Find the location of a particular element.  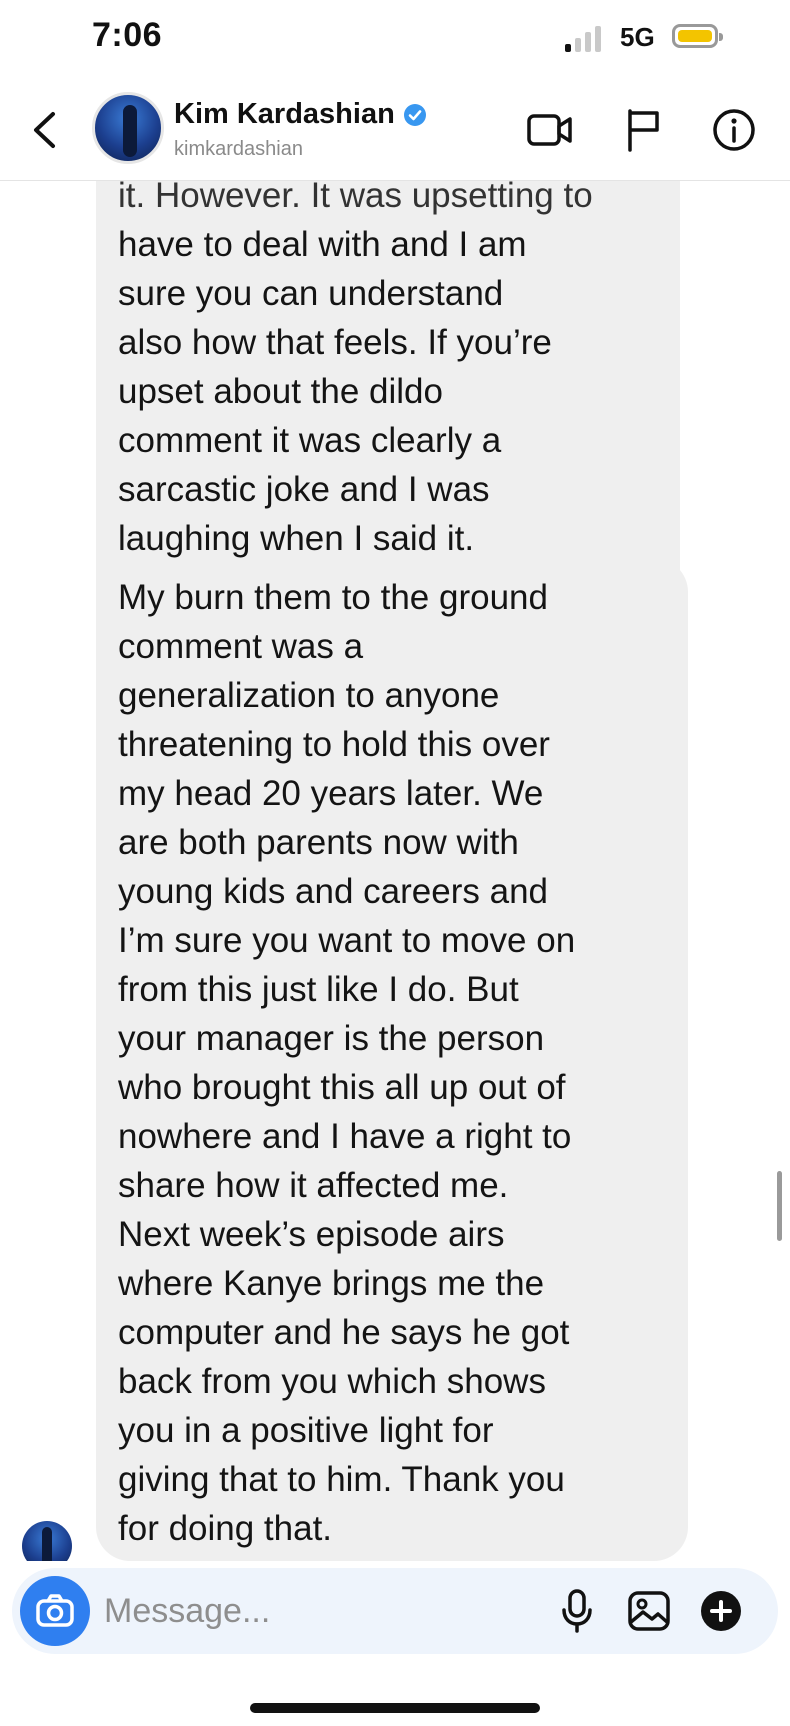

message-line: share how it affected me. is located at coordinates (313, 1185).